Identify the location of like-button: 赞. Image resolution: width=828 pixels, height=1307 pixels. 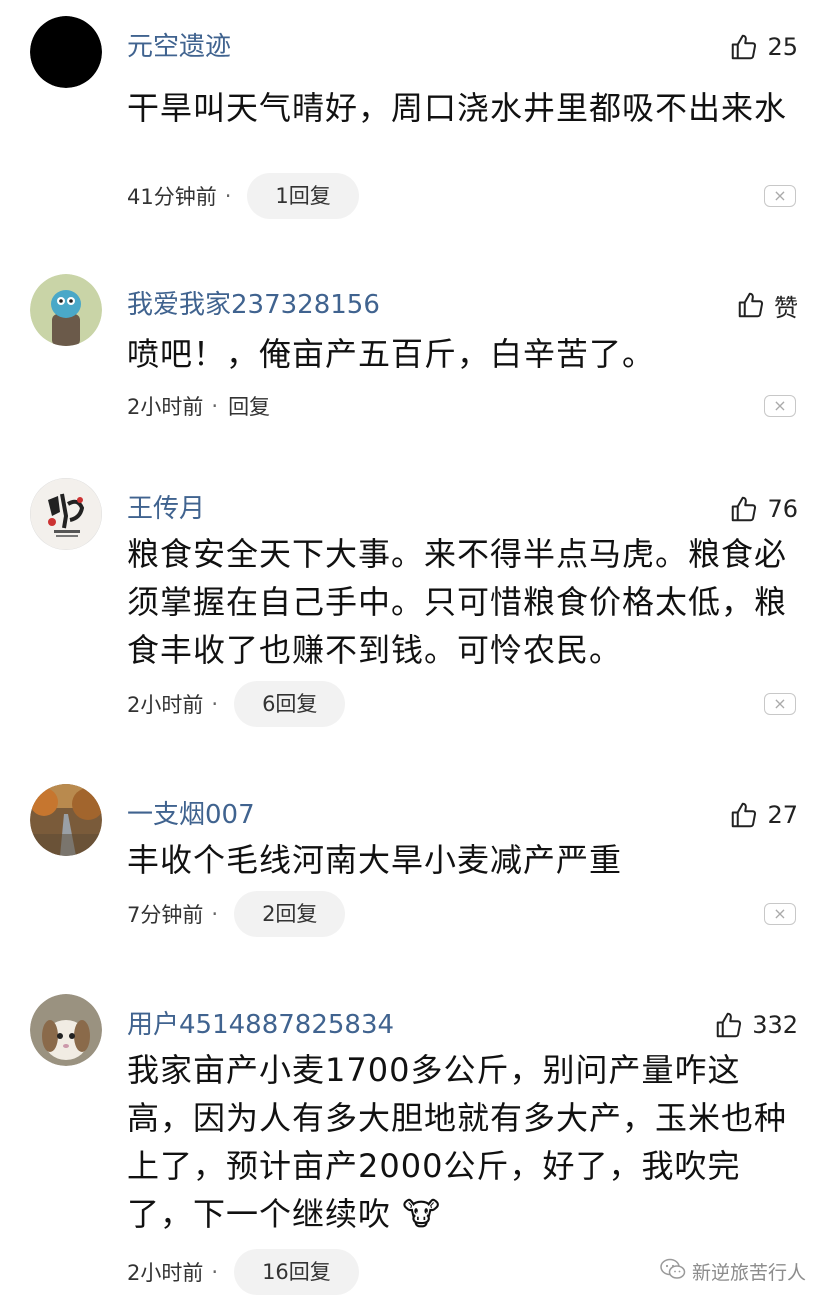
(767, 305).